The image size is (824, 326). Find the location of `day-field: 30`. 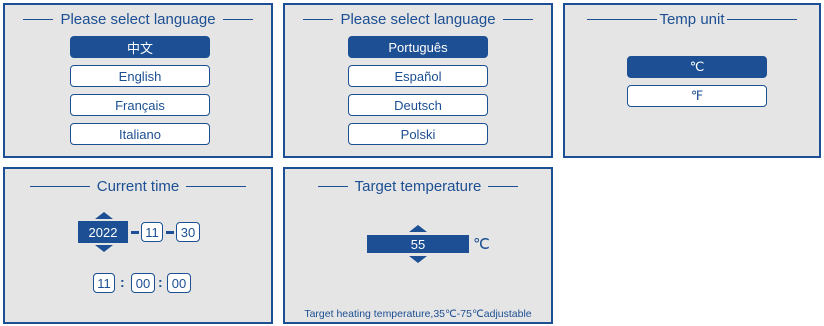

day-field: 30 is located at coordinates (188, 232).